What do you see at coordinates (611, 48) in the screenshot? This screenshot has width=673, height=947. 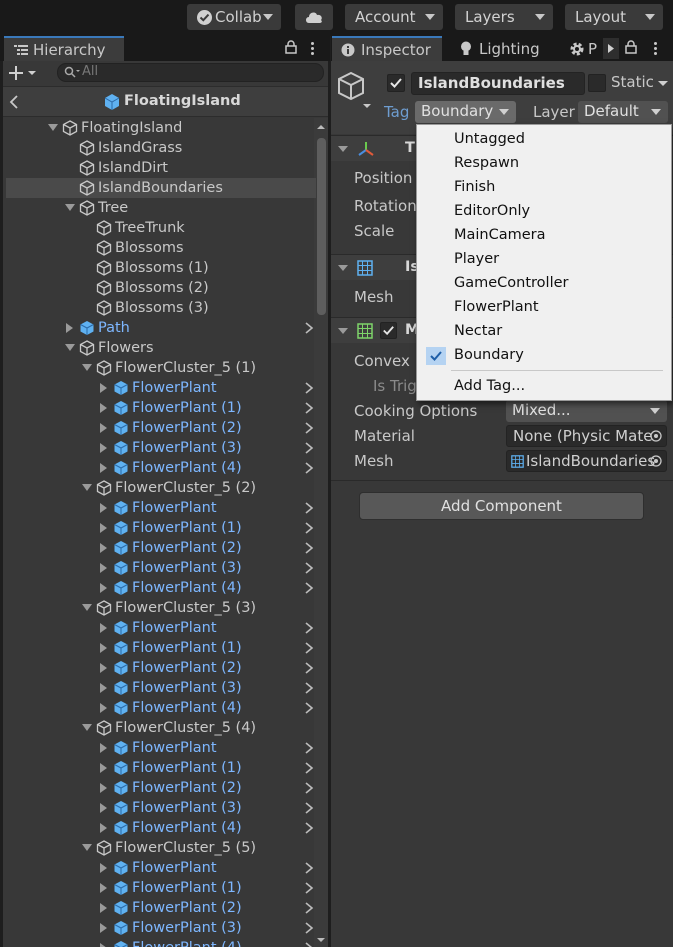 I see `tab-overflow-button` at bounding box center [611, 48].